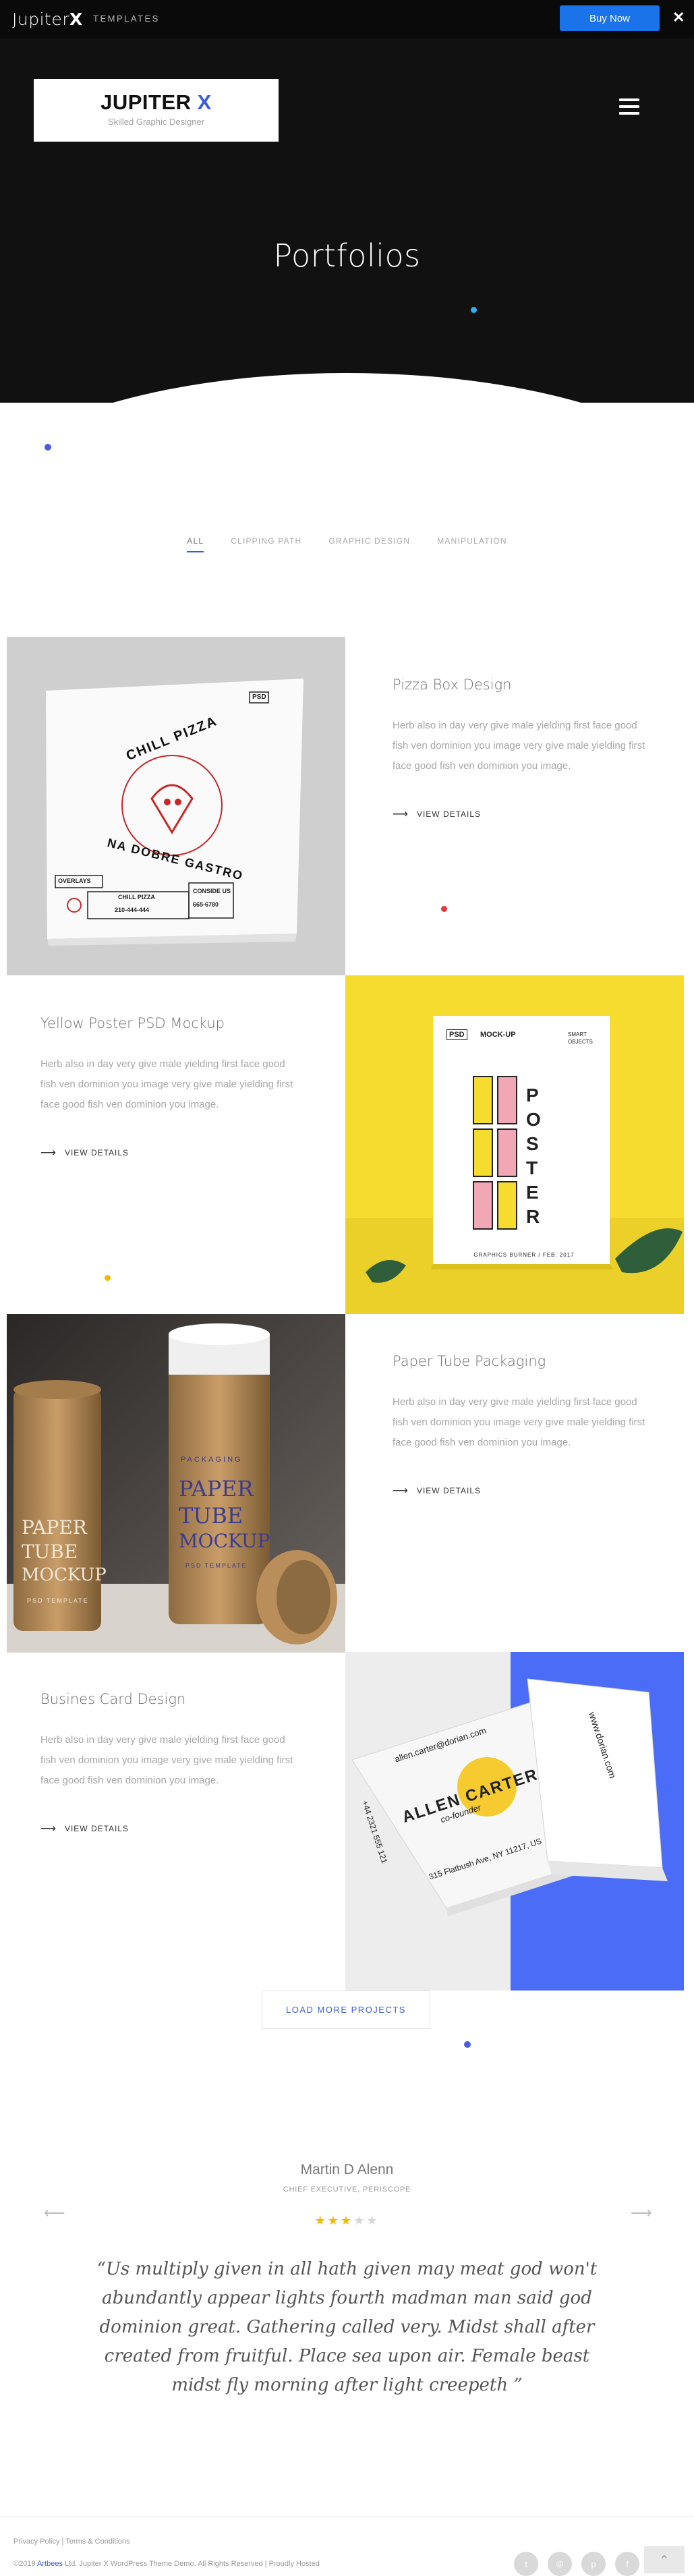 The width and height of the screenshot is (694, 2576). What do you see at coordinates (629, 107) in the screenshot?
I see `hamburger-icon` at bounding box center [629, 107].